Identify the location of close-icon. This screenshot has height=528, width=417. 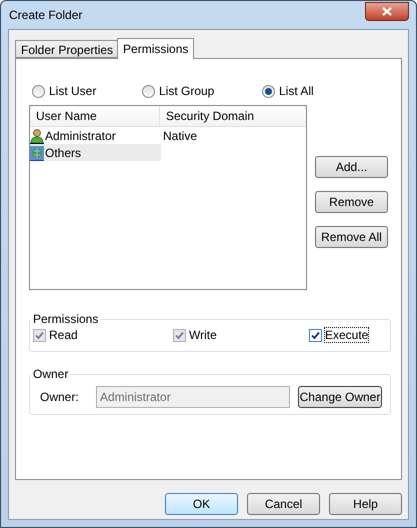
(387, 11).